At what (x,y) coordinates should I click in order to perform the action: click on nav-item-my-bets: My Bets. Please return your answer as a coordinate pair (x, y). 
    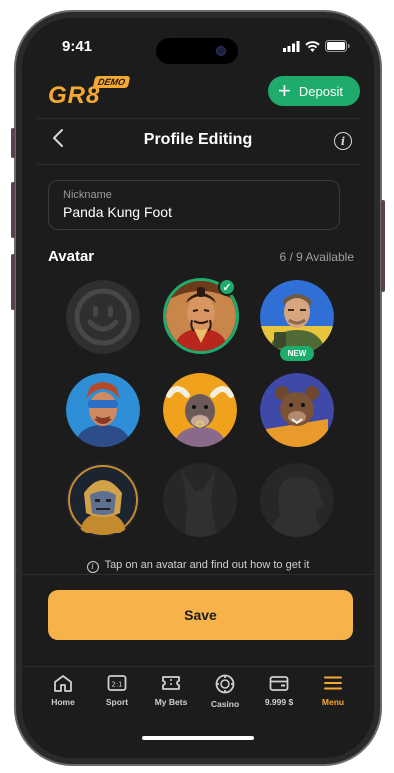
    Looking at the image, I should click on (171, 691).